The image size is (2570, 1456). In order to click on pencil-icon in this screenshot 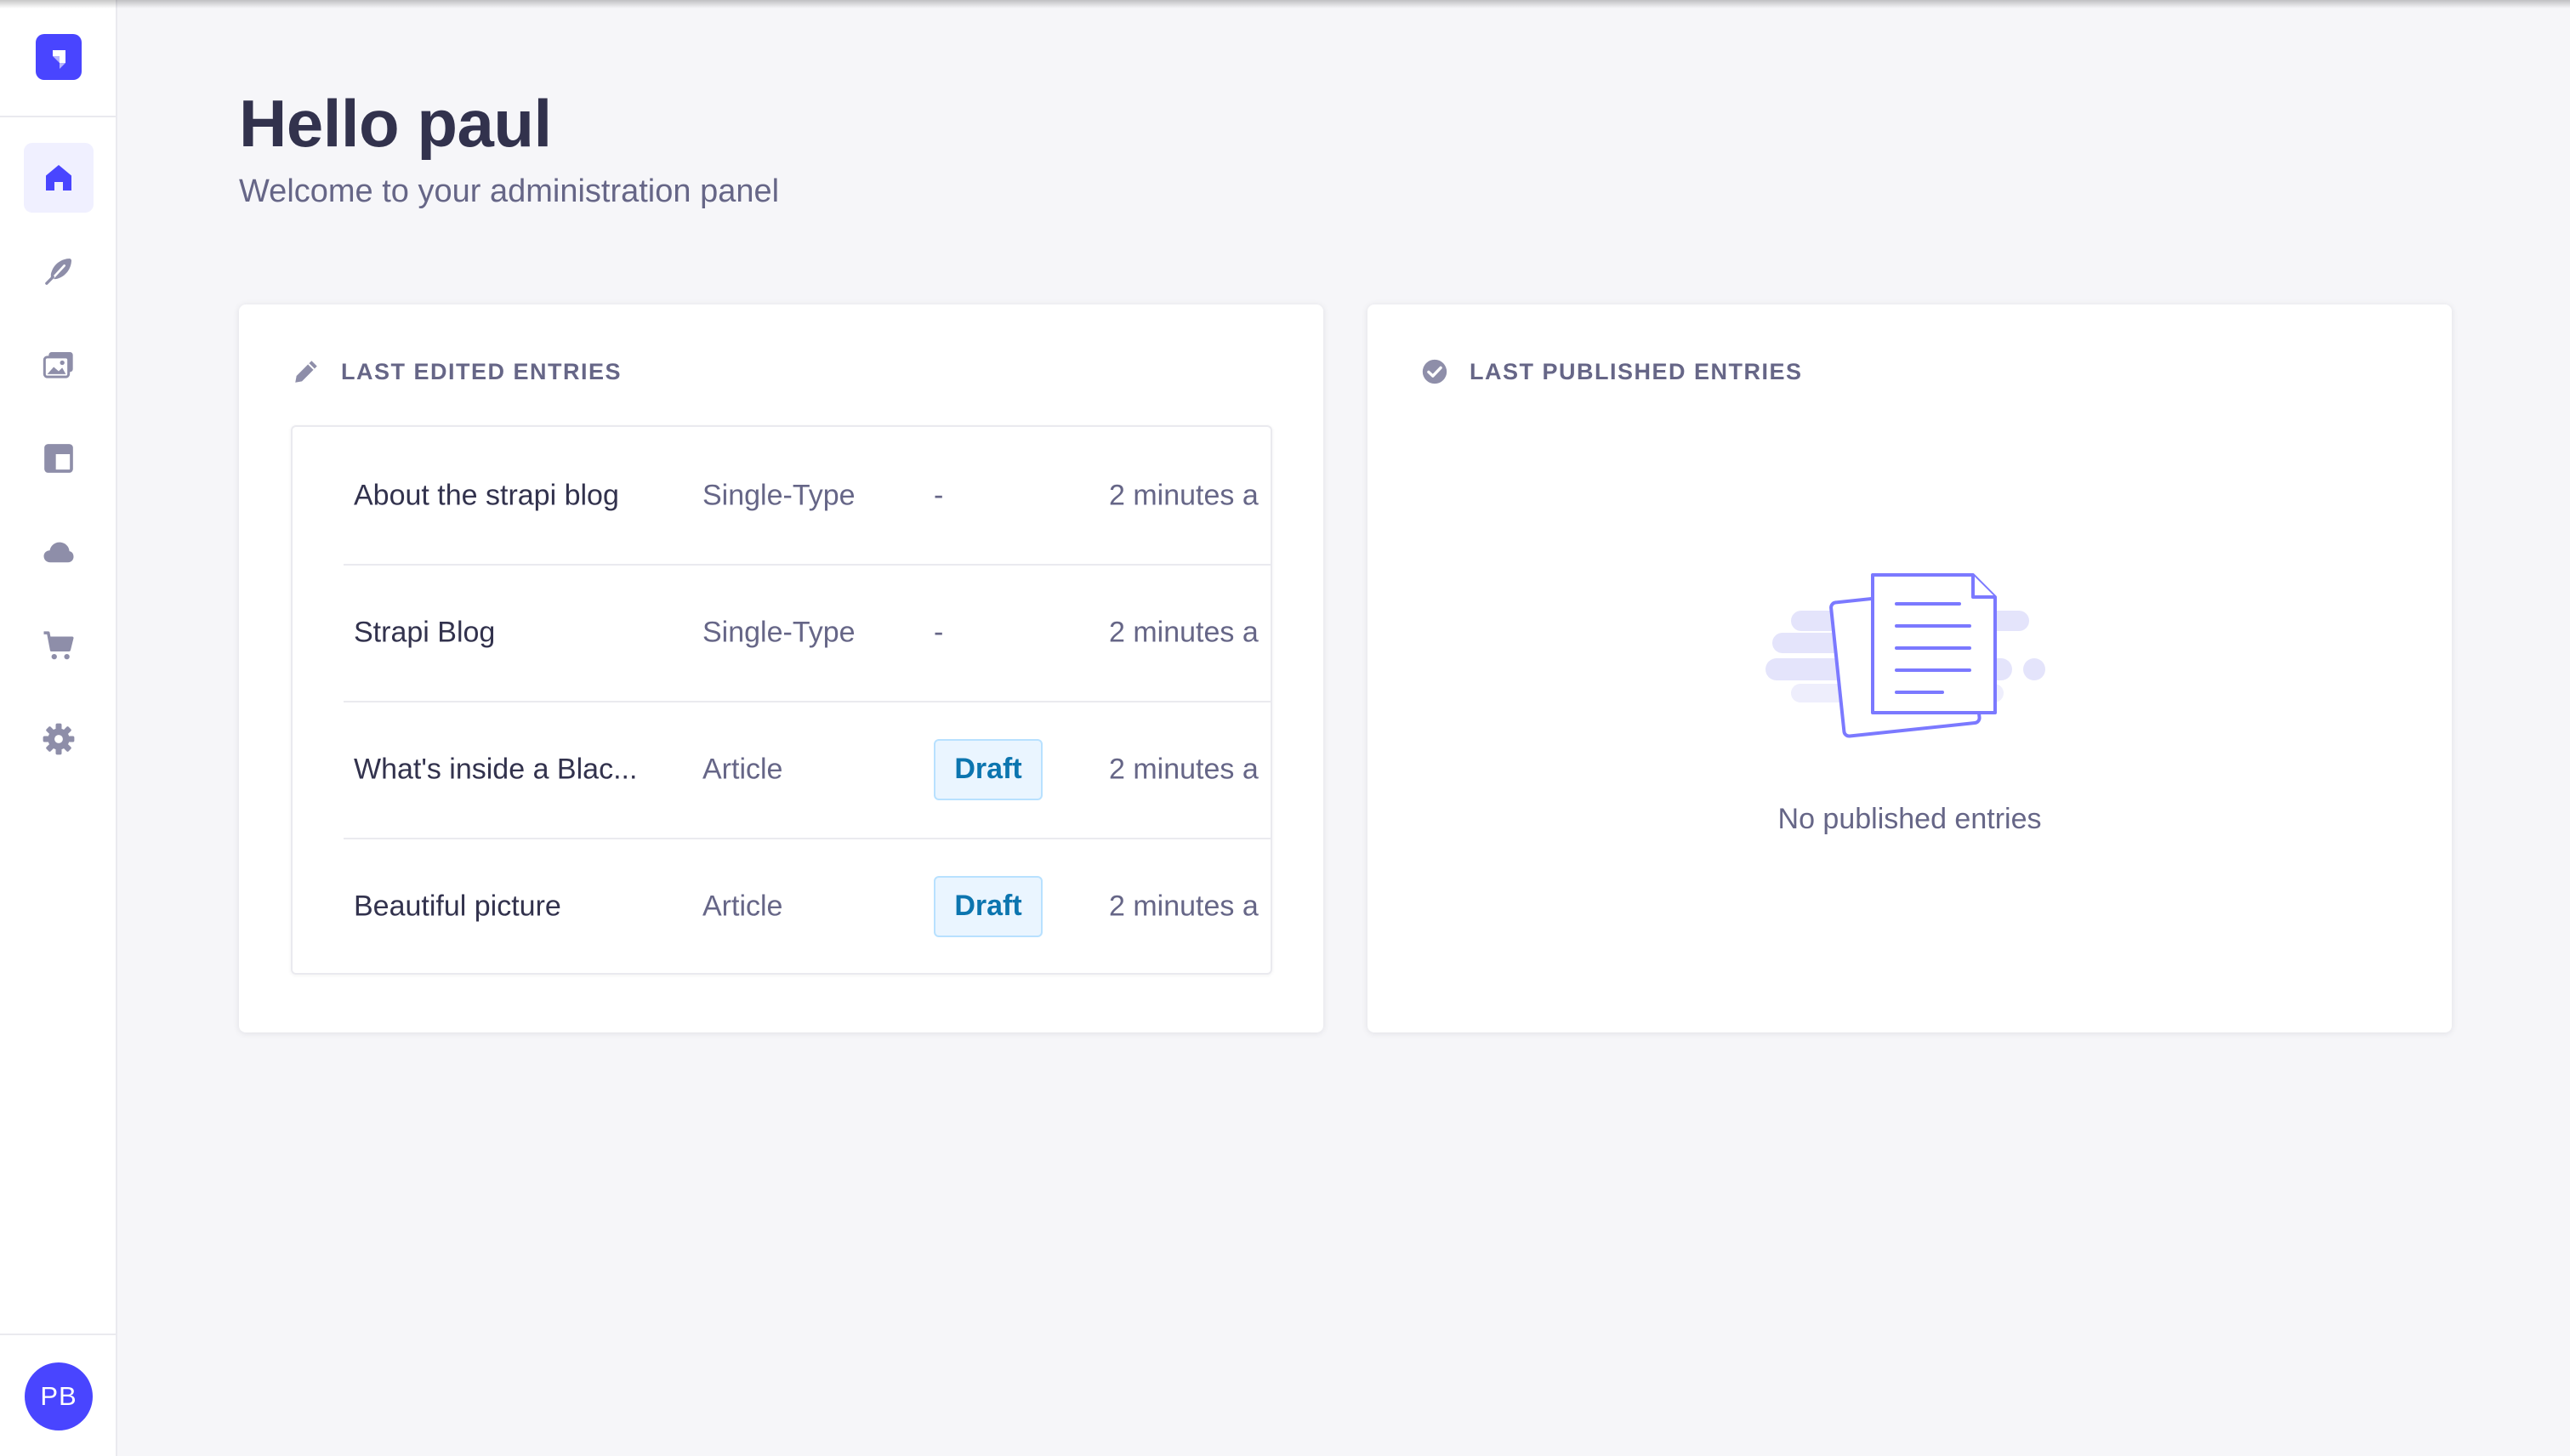, I will do `click(307, 371)`.